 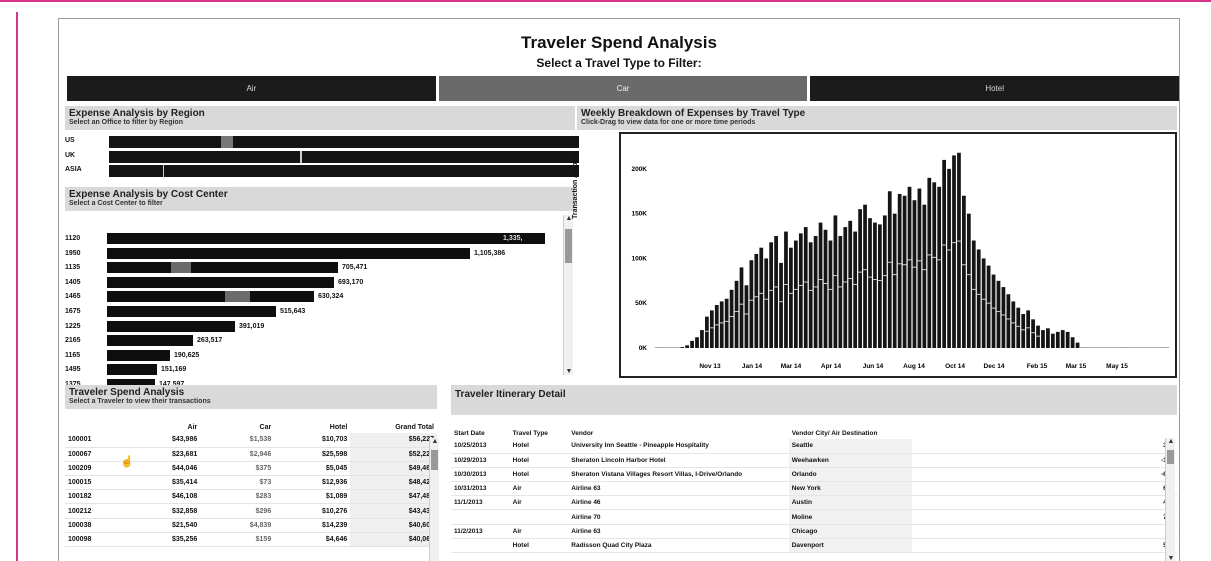 I want to click on cost-center-row: 1405 693,170, so click(x=315, y=282).